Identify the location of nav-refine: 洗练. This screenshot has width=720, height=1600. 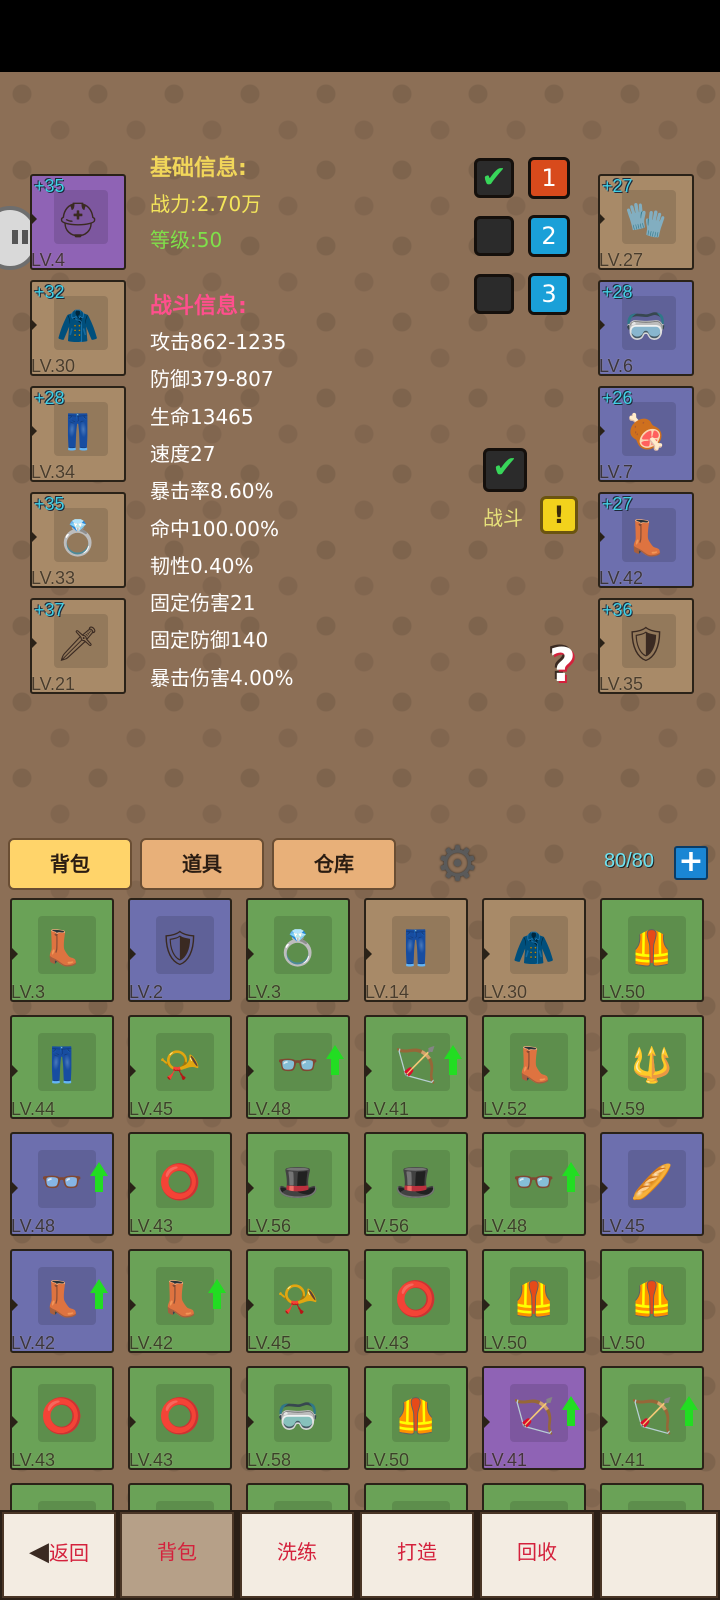
(297, 1555).